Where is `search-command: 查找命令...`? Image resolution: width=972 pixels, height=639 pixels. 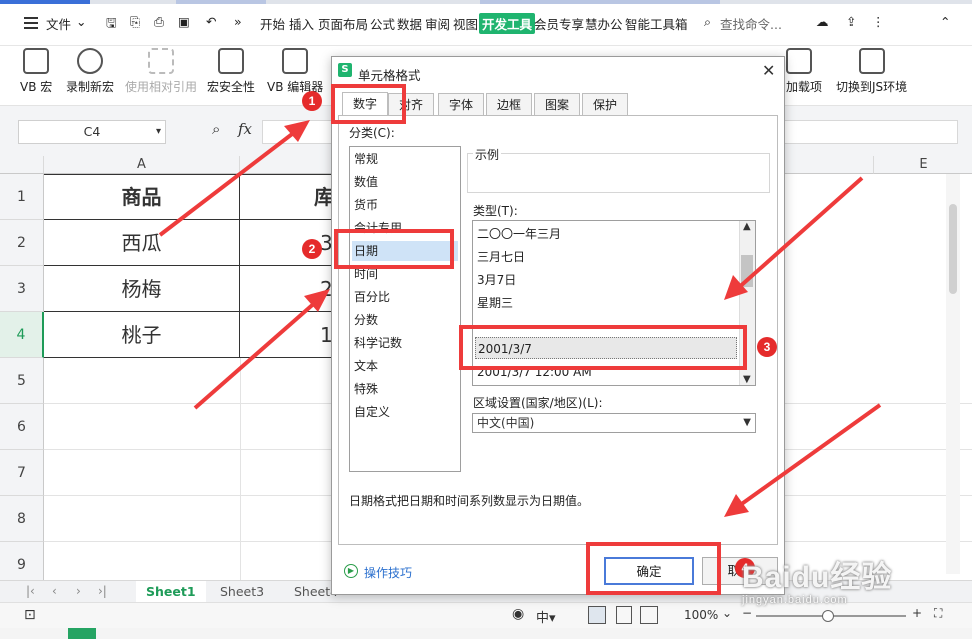
search-command: 查找命令... is located at coordinates (751, 23).